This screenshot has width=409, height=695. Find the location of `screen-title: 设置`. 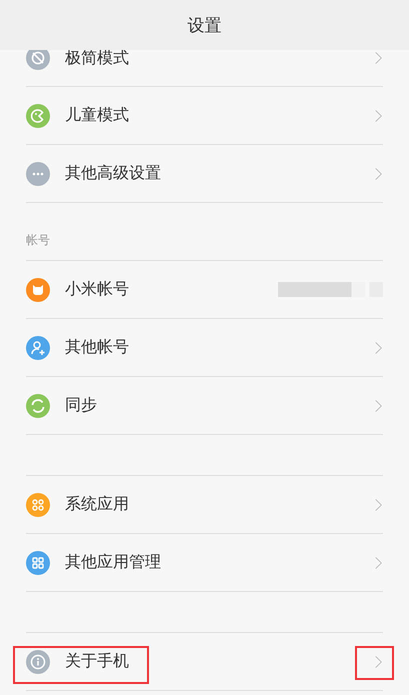

screen-title: 设置 is located at coordinates (205, 25).